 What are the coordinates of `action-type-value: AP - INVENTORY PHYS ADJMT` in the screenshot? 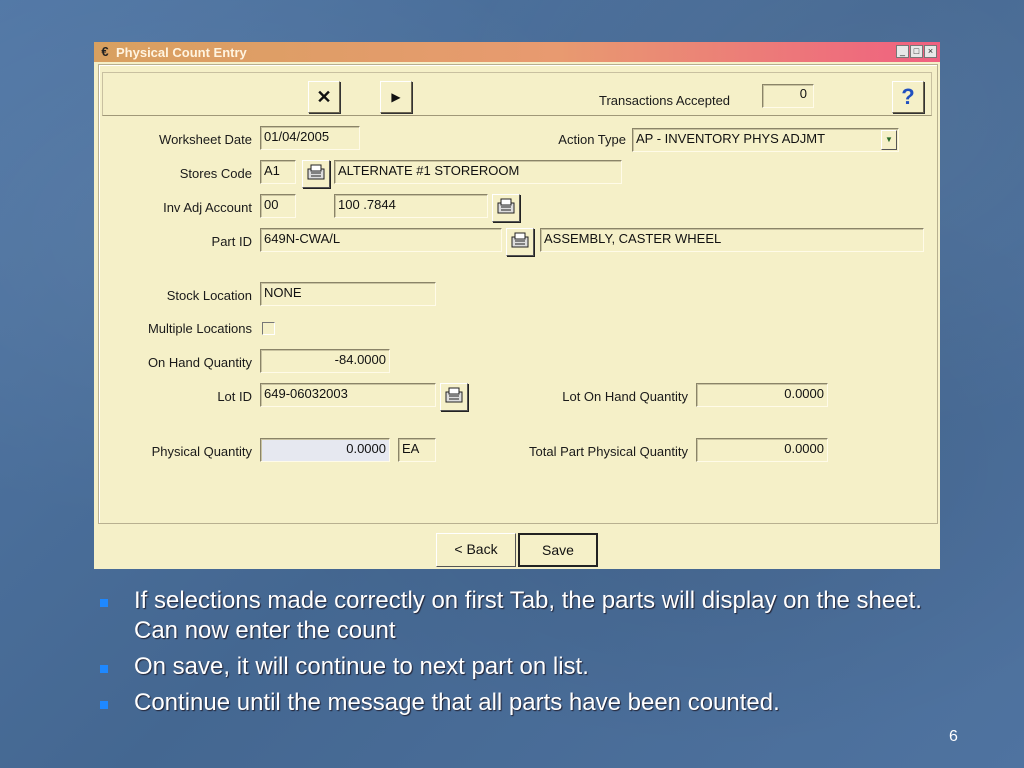 It's located at (731, 138).